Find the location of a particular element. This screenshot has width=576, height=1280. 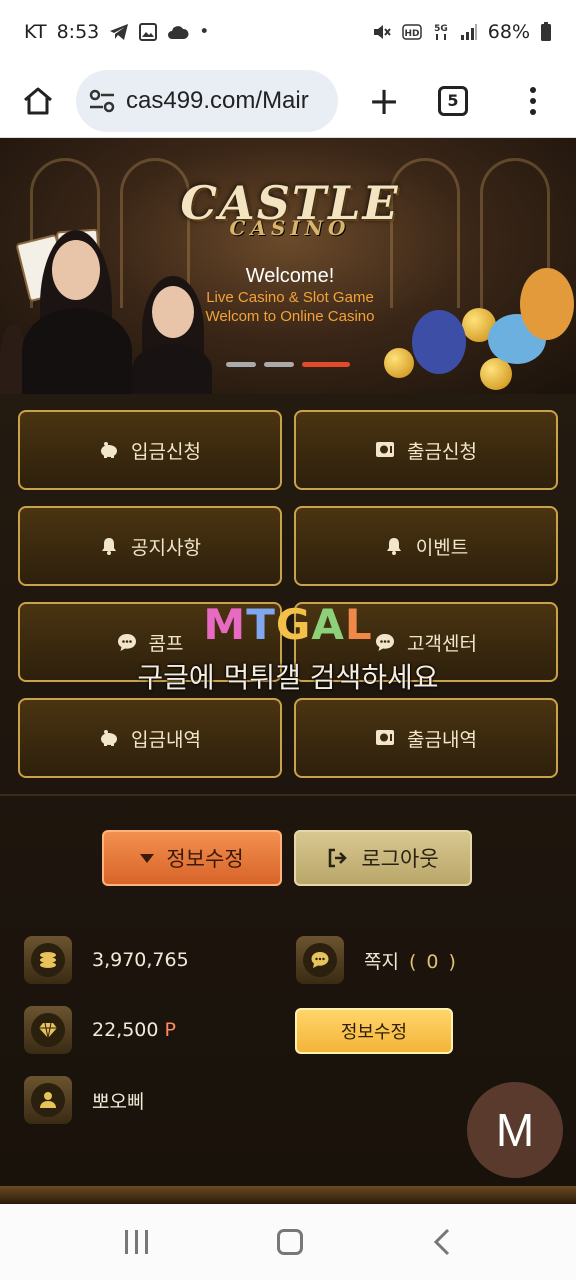

messages-label: 쪽지 ( 0 ) is located at coordinates (411, 960).